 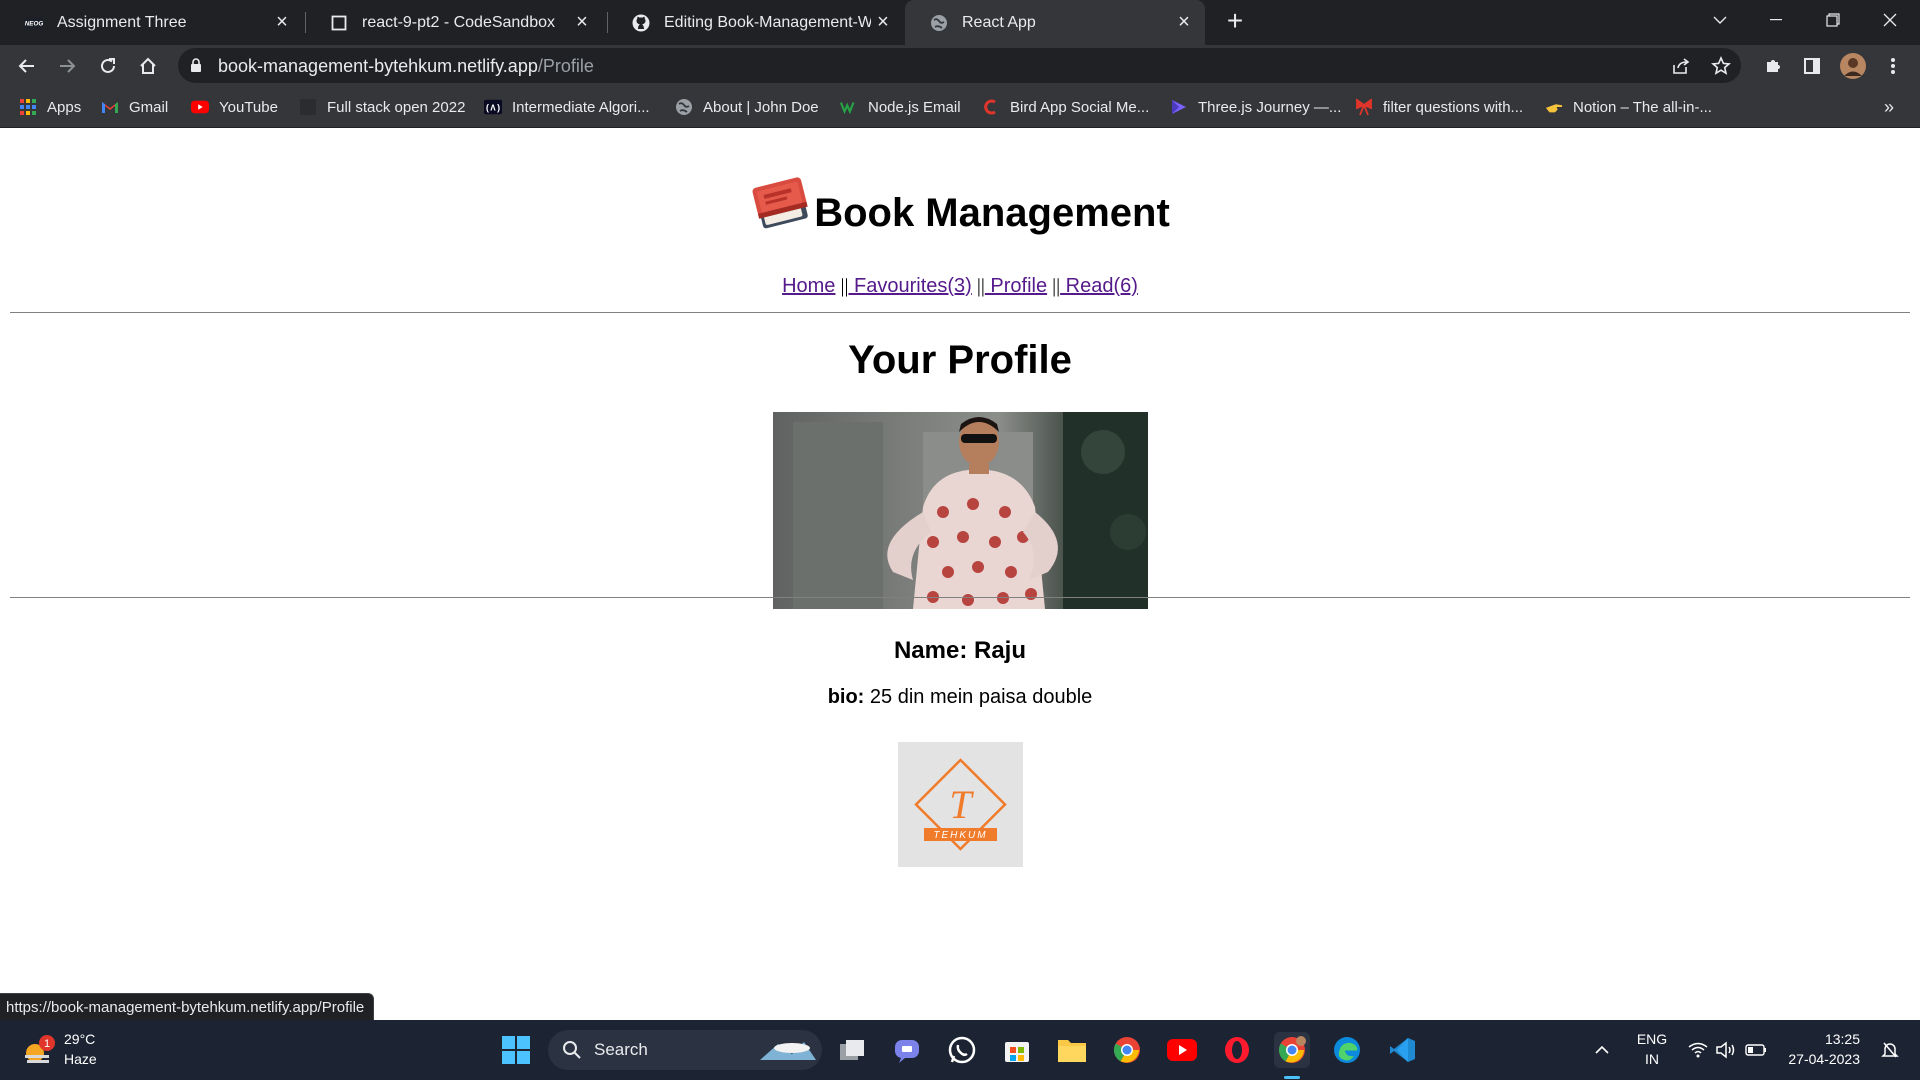 I want to click on reload-icon, so click(x=108, y=66).